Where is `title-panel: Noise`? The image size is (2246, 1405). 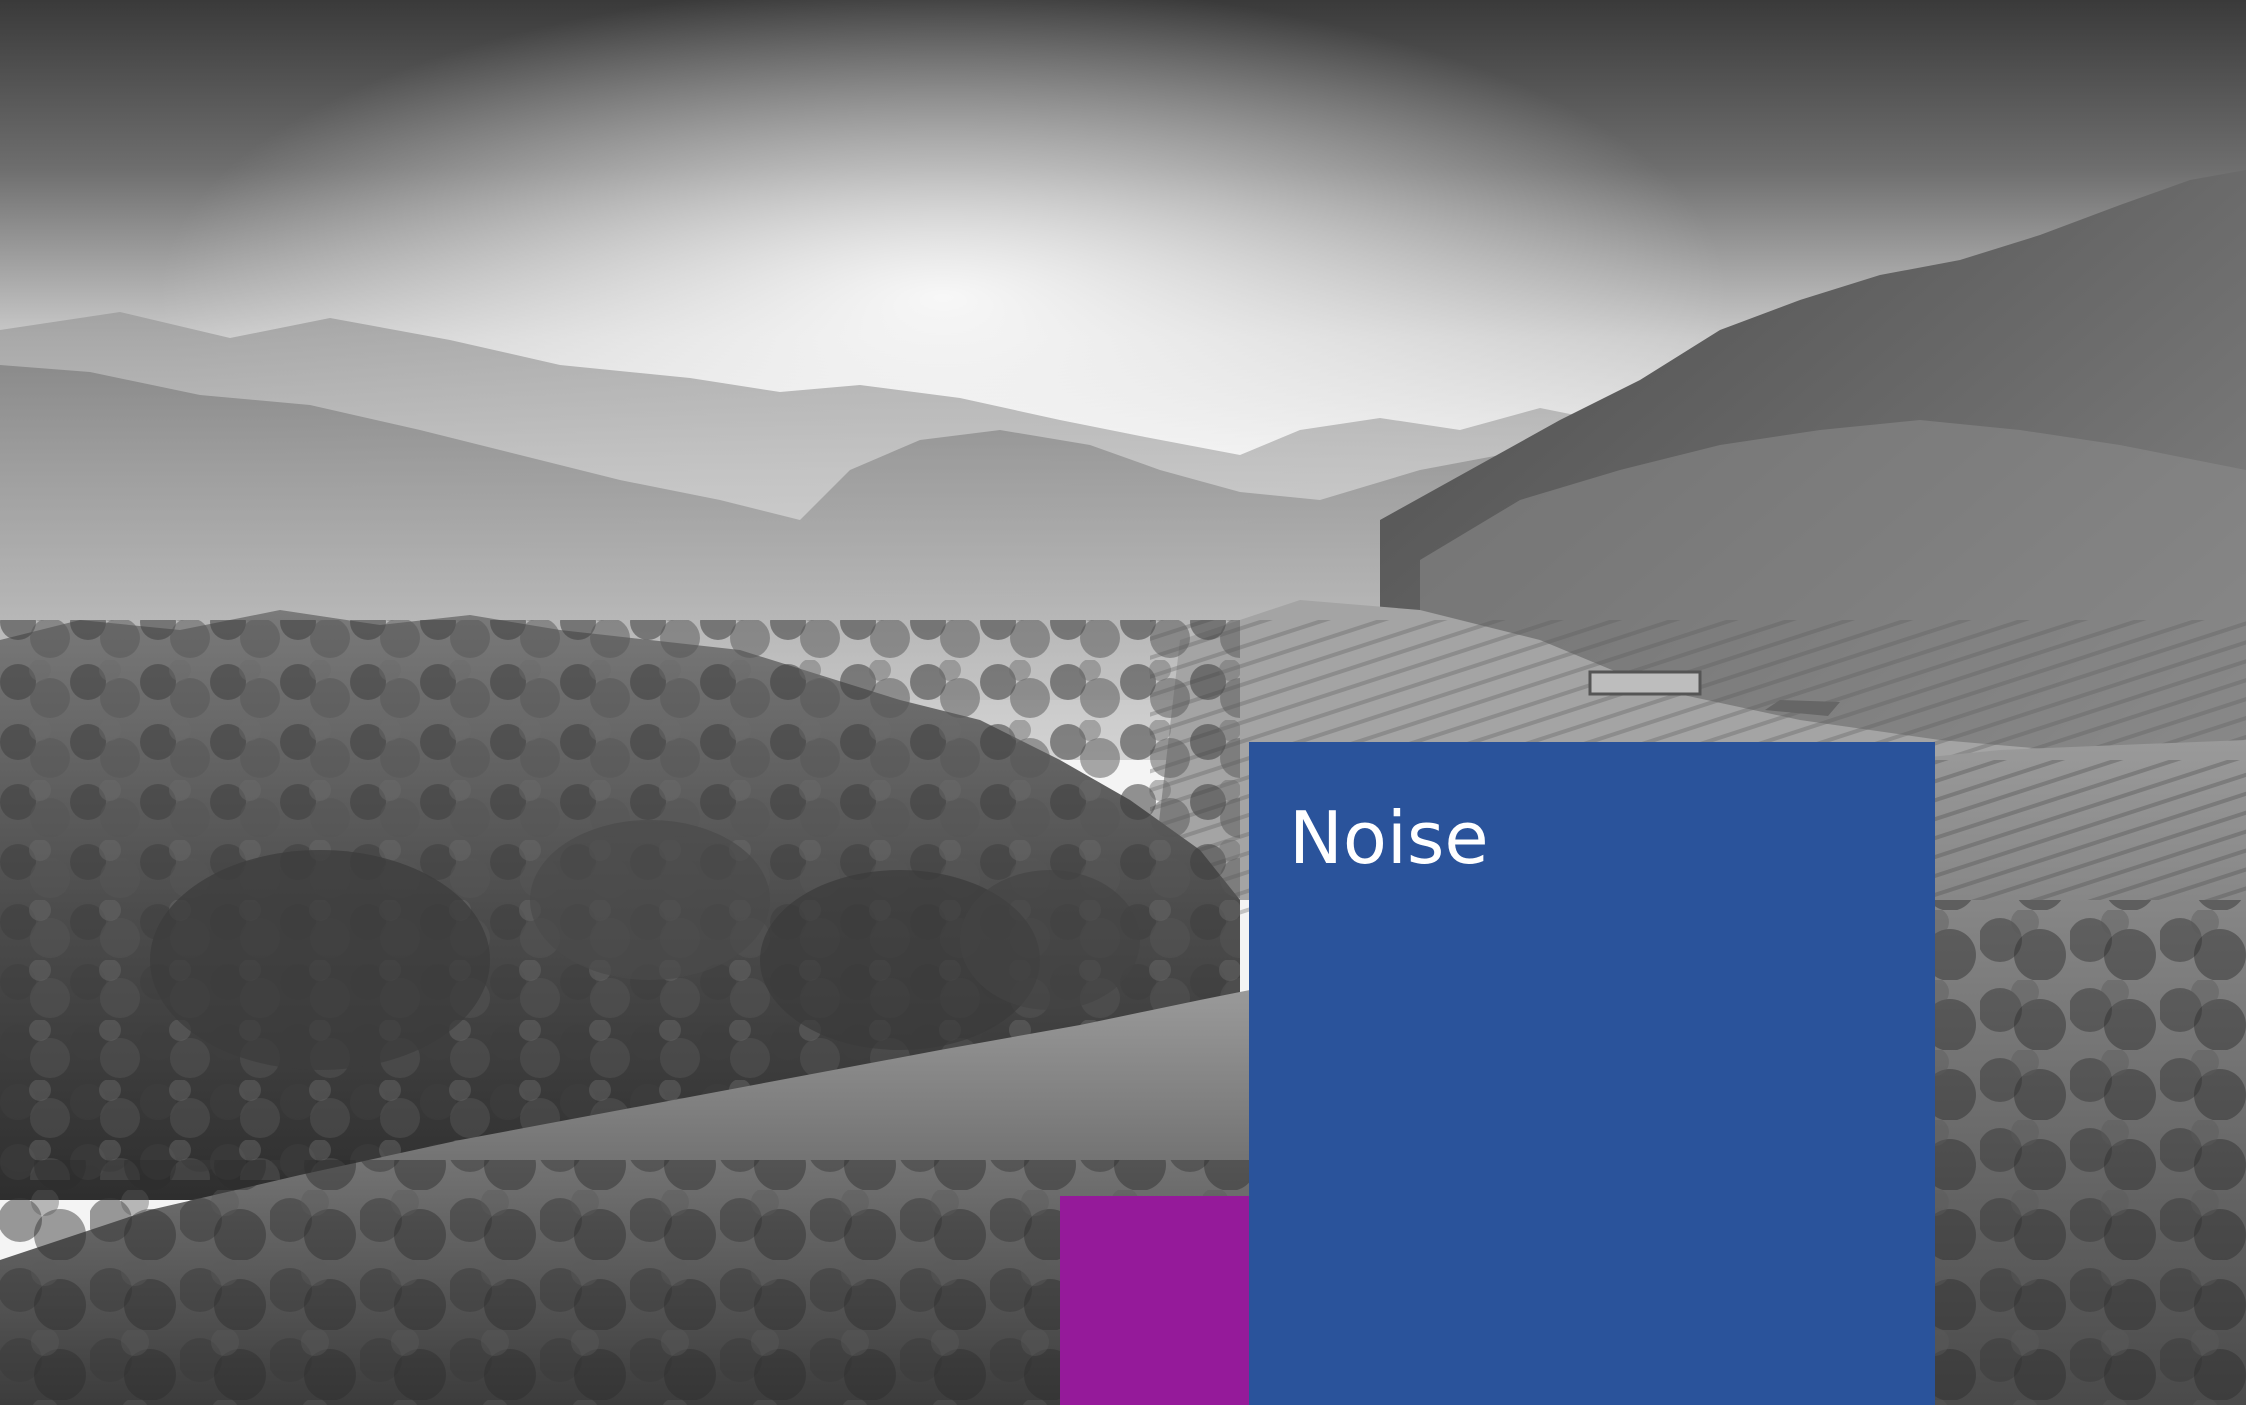 title-panel: Noise is located at coordinates (1592, 1073).